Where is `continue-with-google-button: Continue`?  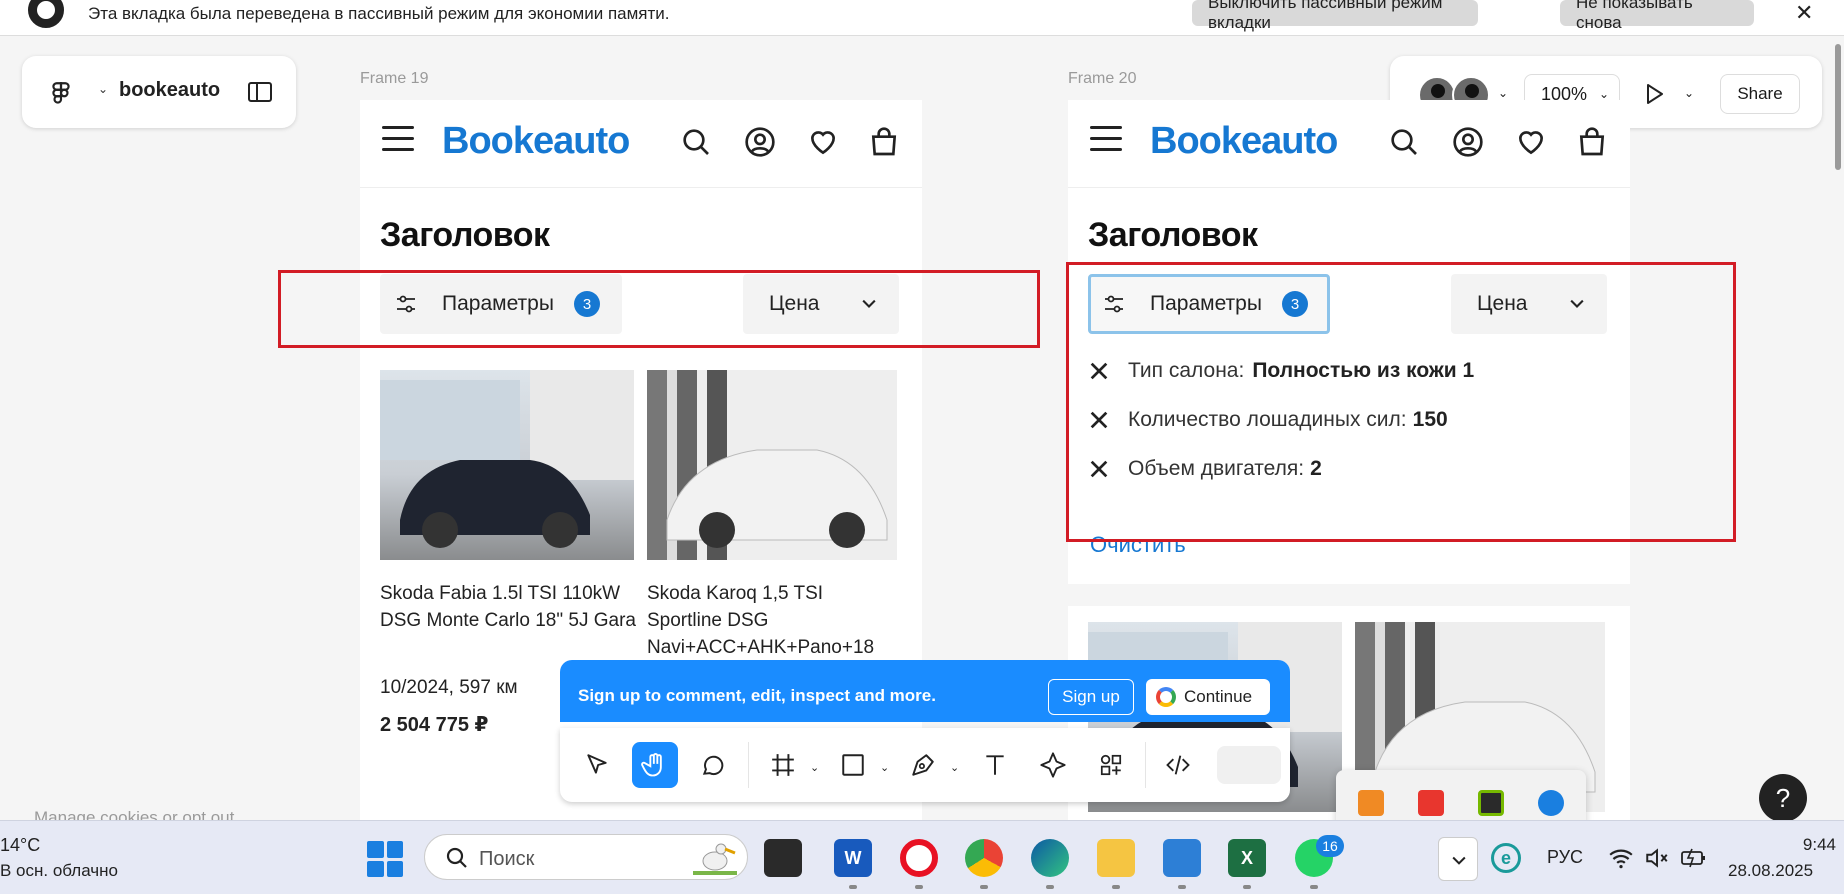
continue-with-google-button: Continue is located at coordinates (1208, 697).